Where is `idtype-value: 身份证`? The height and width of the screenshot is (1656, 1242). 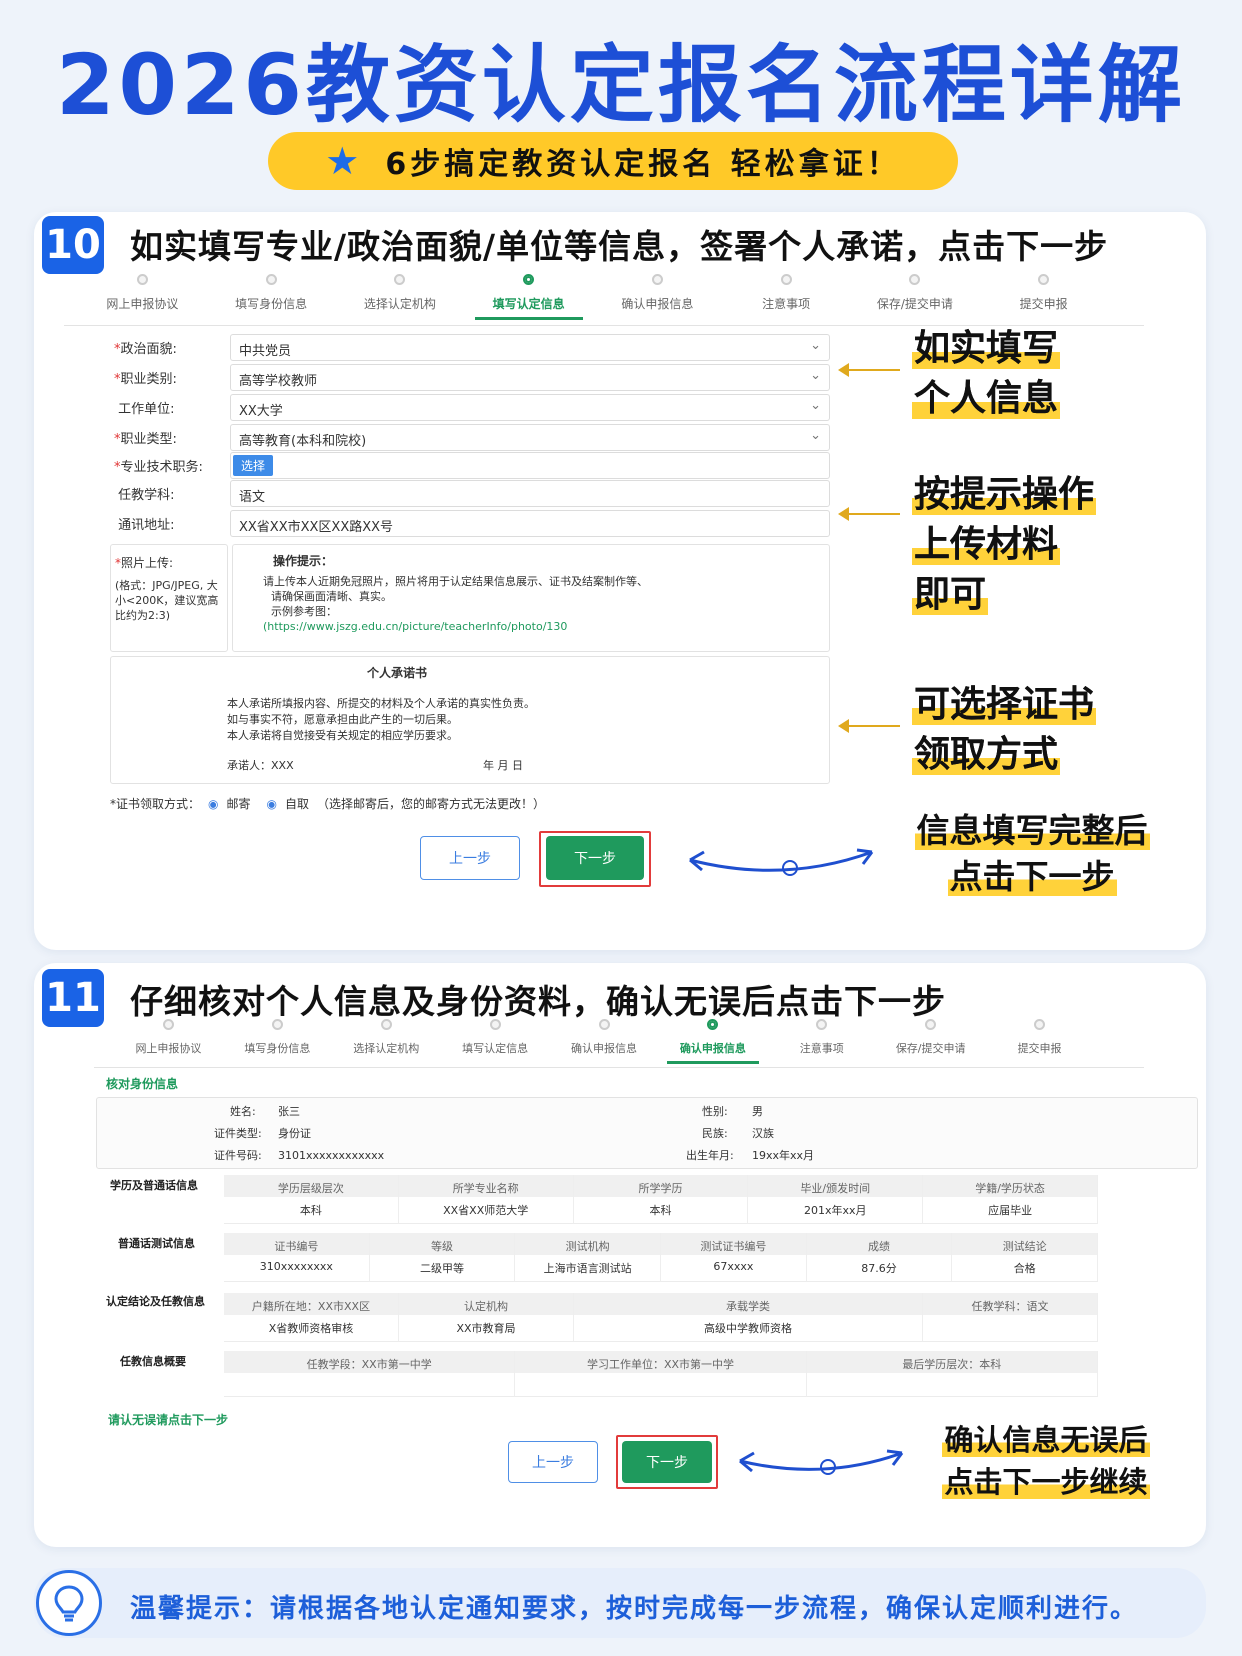
idtype-value: 身份证 is located at coordinates (294, 1133).